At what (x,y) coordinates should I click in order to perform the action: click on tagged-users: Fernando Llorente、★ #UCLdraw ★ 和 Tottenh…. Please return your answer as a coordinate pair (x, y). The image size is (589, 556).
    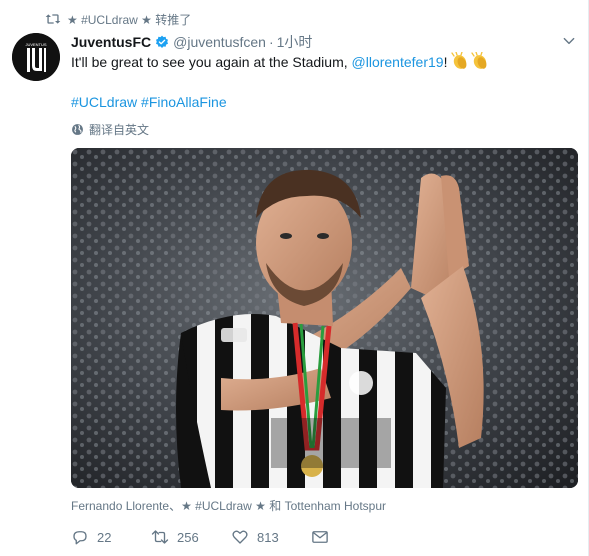
    Looking at the image, I should click on (228, 506).